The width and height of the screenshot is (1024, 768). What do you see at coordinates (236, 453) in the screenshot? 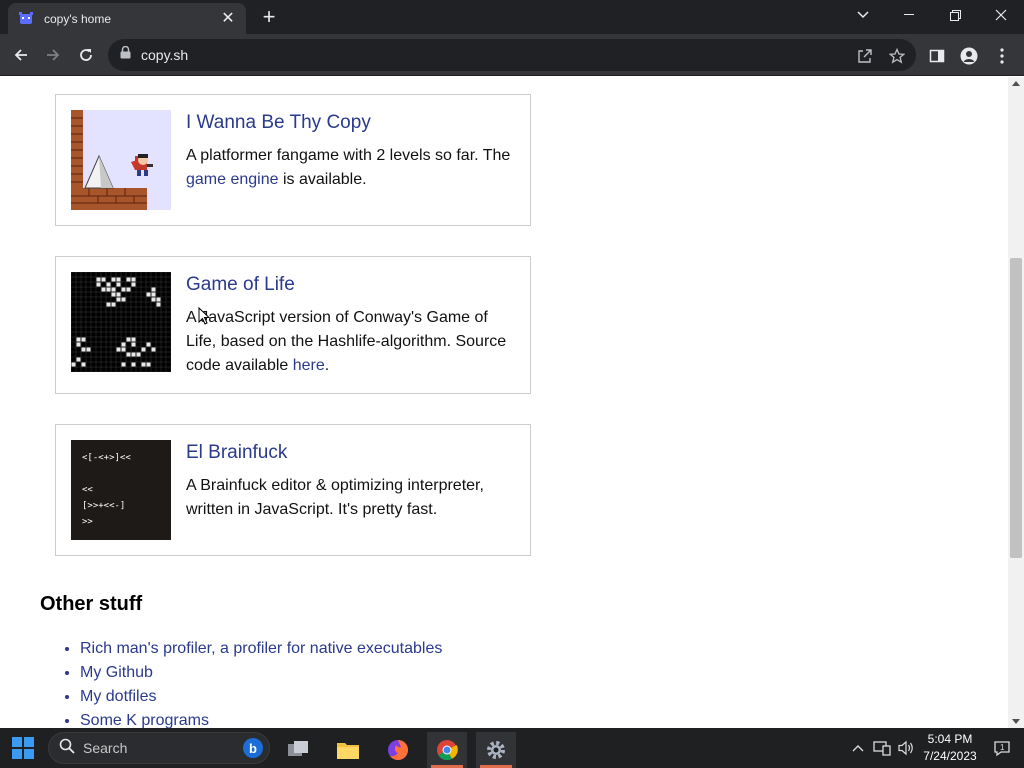
I see `brainfuck-title-link: El Brainfuck` at bounding box center [236, 453].